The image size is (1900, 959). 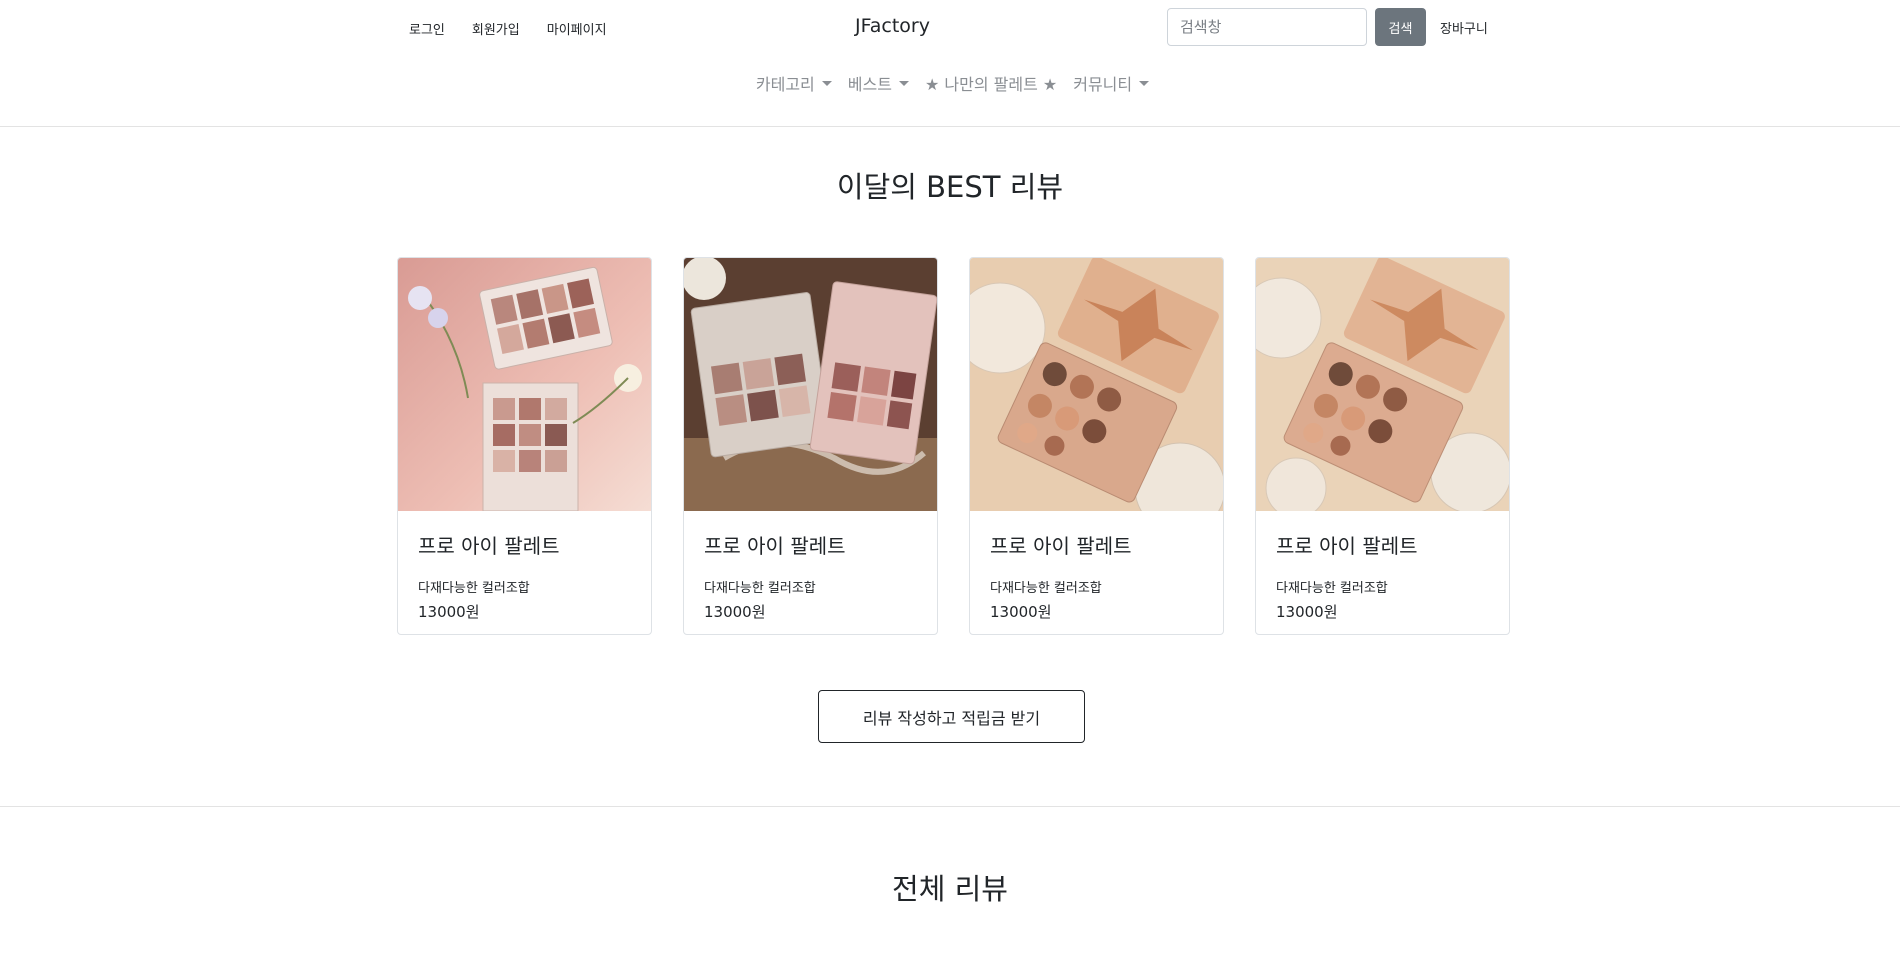 What do you see at coordinates (950, 889) in the screenshot?
I see `all-reviews-title: 전체 리뷰` at bounding box center [950, 889].